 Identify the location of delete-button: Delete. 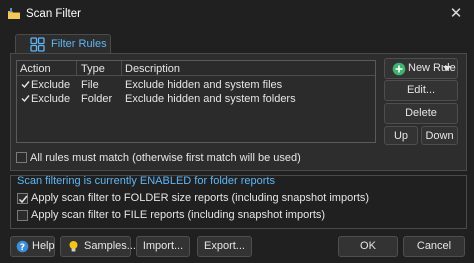
(421, 113).